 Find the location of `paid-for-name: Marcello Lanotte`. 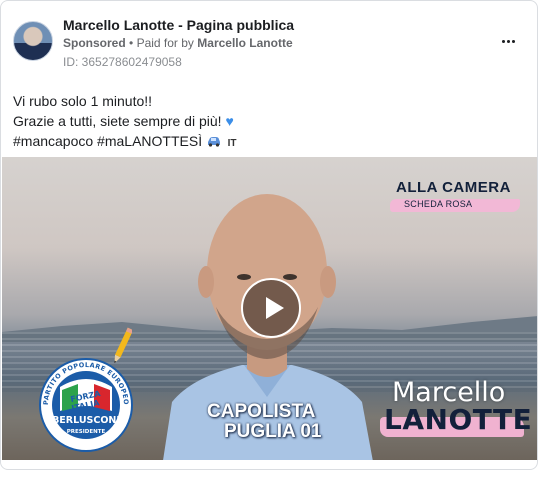

paid-for-name: Marcello Lanotte is located at coordinates (244, 43).